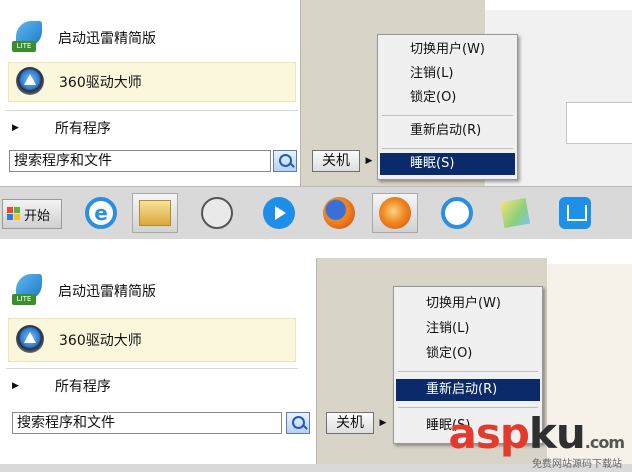 The height and width of the screenshot is (472, 632). Describe the element at coordinates (395, 213) in the screenshot. I see `thunder-icon` at that location.